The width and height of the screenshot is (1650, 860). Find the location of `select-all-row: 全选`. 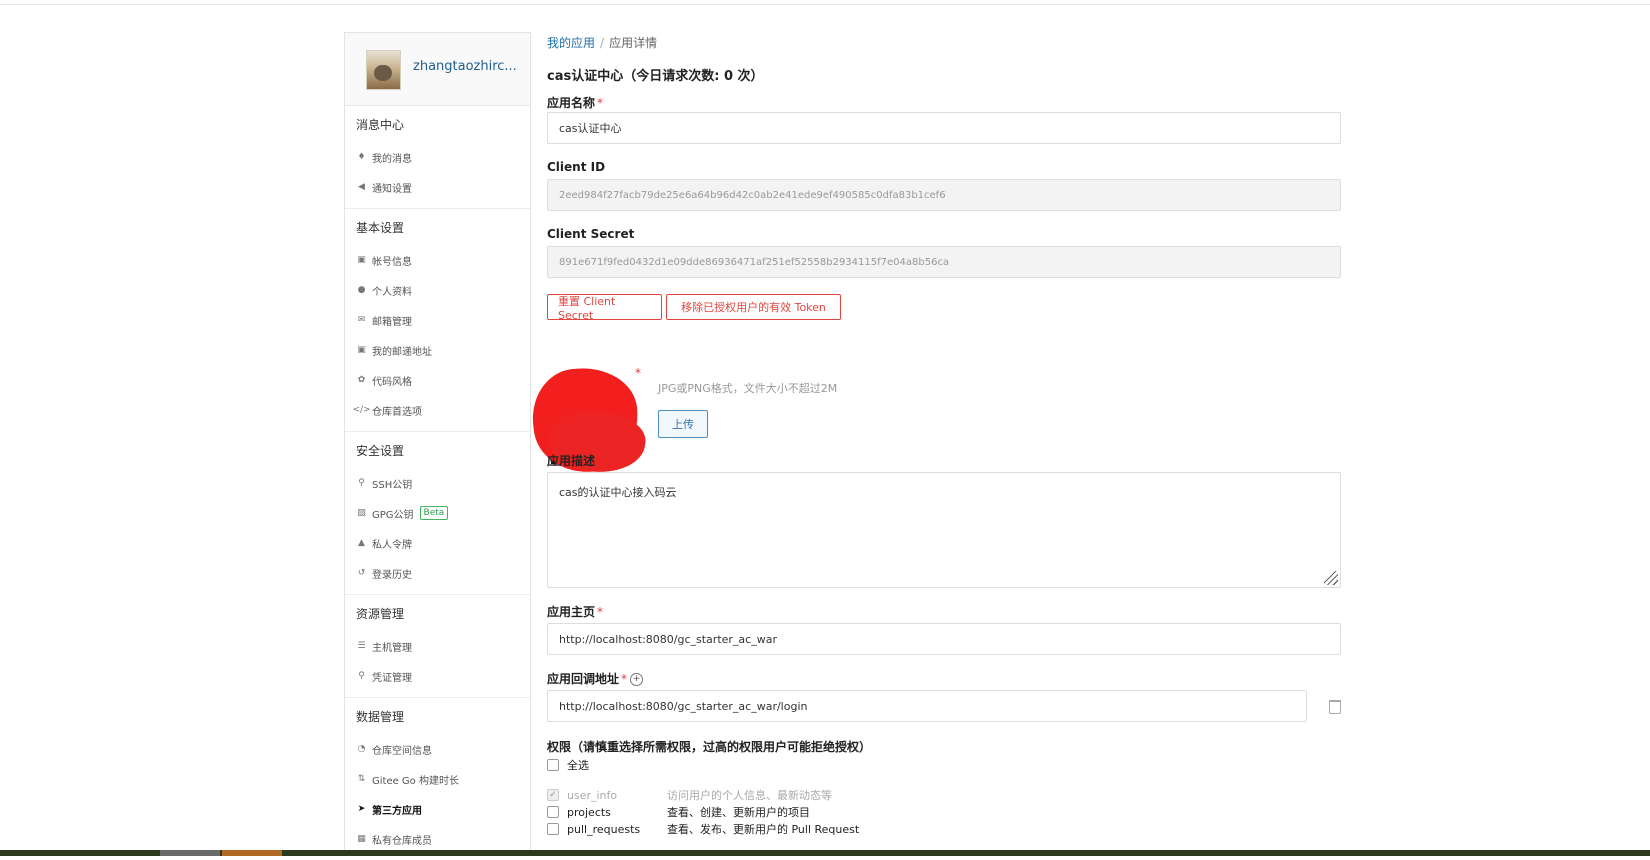

select-all-row: 全选 is located at coordinates (568, 765).